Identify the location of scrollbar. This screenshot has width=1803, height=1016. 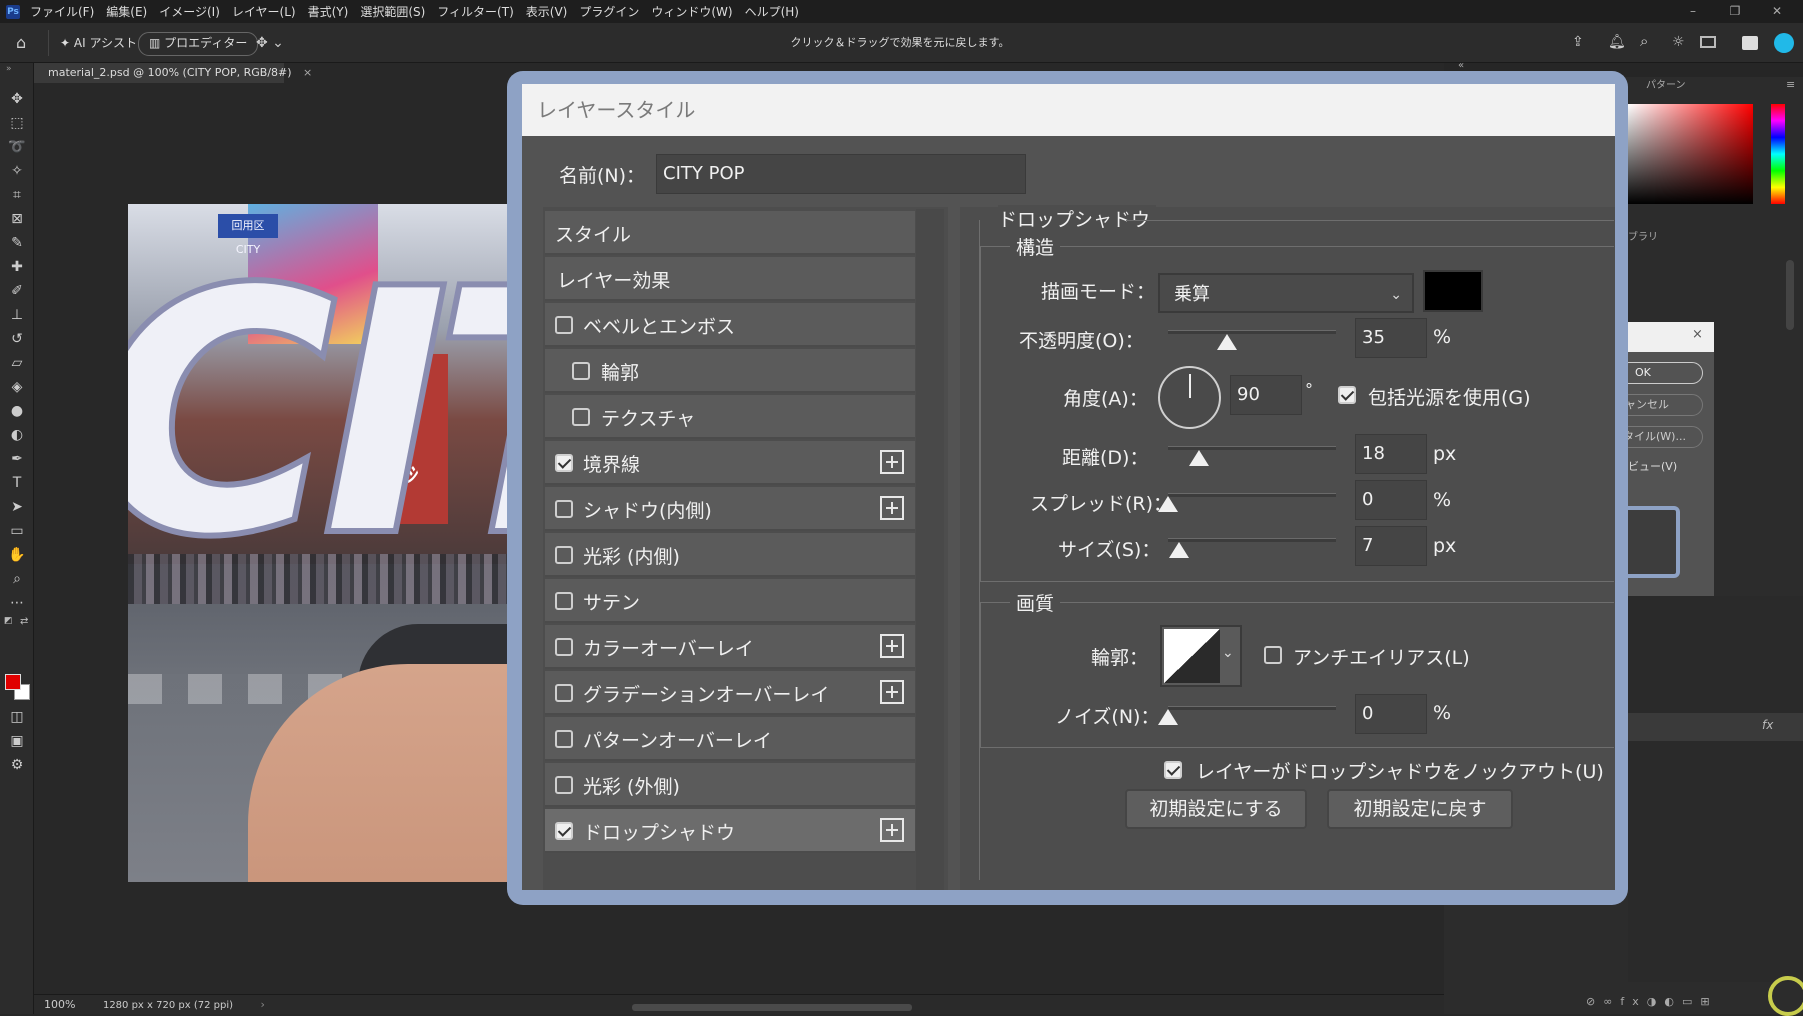
(1790, 295).